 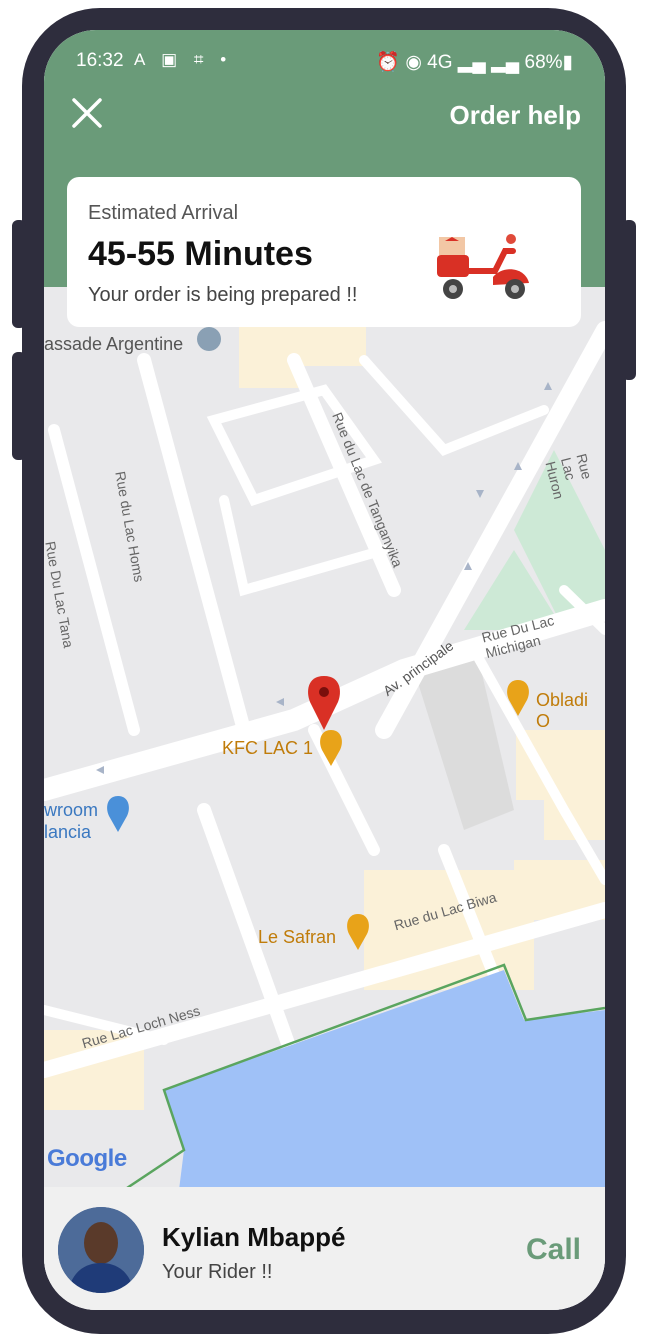 What do you see at coordinates (562, 710) in the screenshot?
I see `map-label-obladi: Obladi O` at bounding box center [562, 710].